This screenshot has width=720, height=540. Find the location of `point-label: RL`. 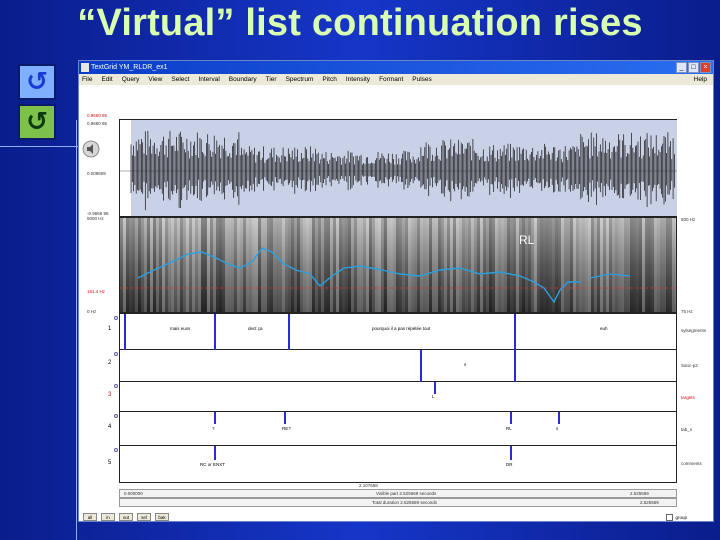

point-label: RL is located at coordinates (509, 428).